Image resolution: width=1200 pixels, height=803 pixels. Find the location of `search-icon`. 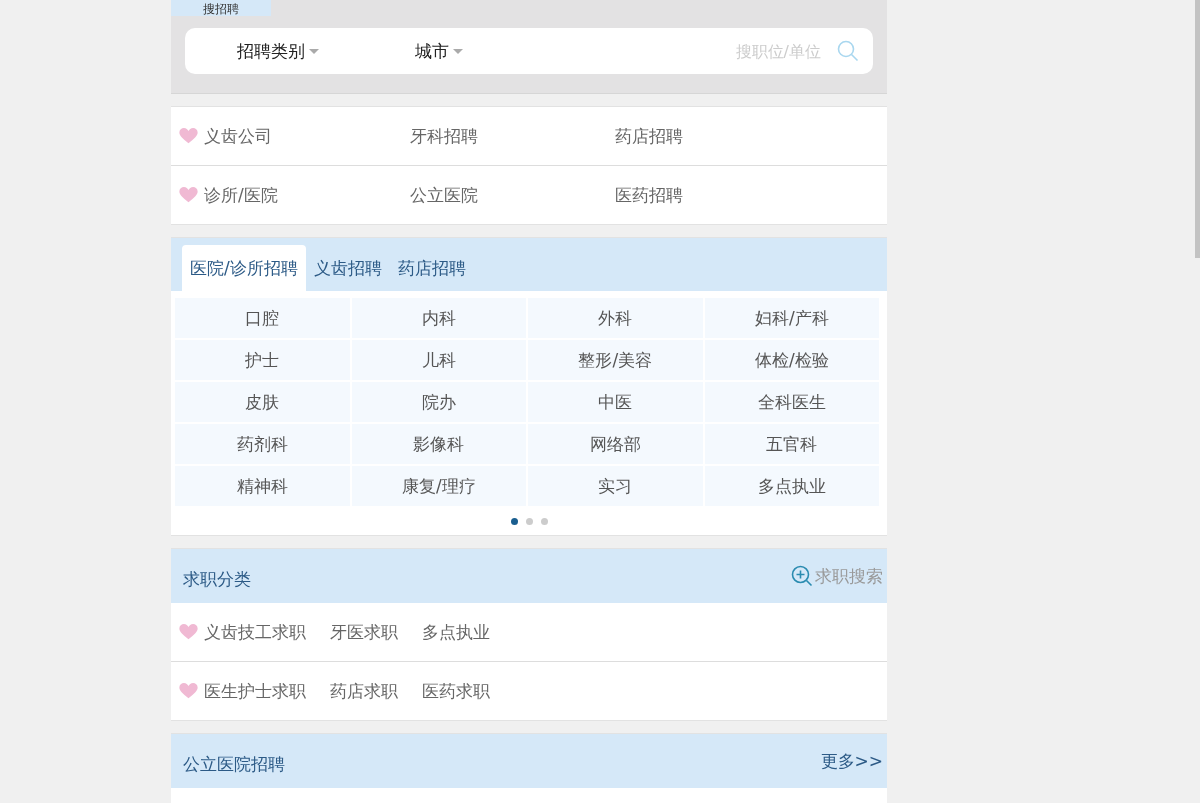

search-icon is located at coordinates (848, 51).